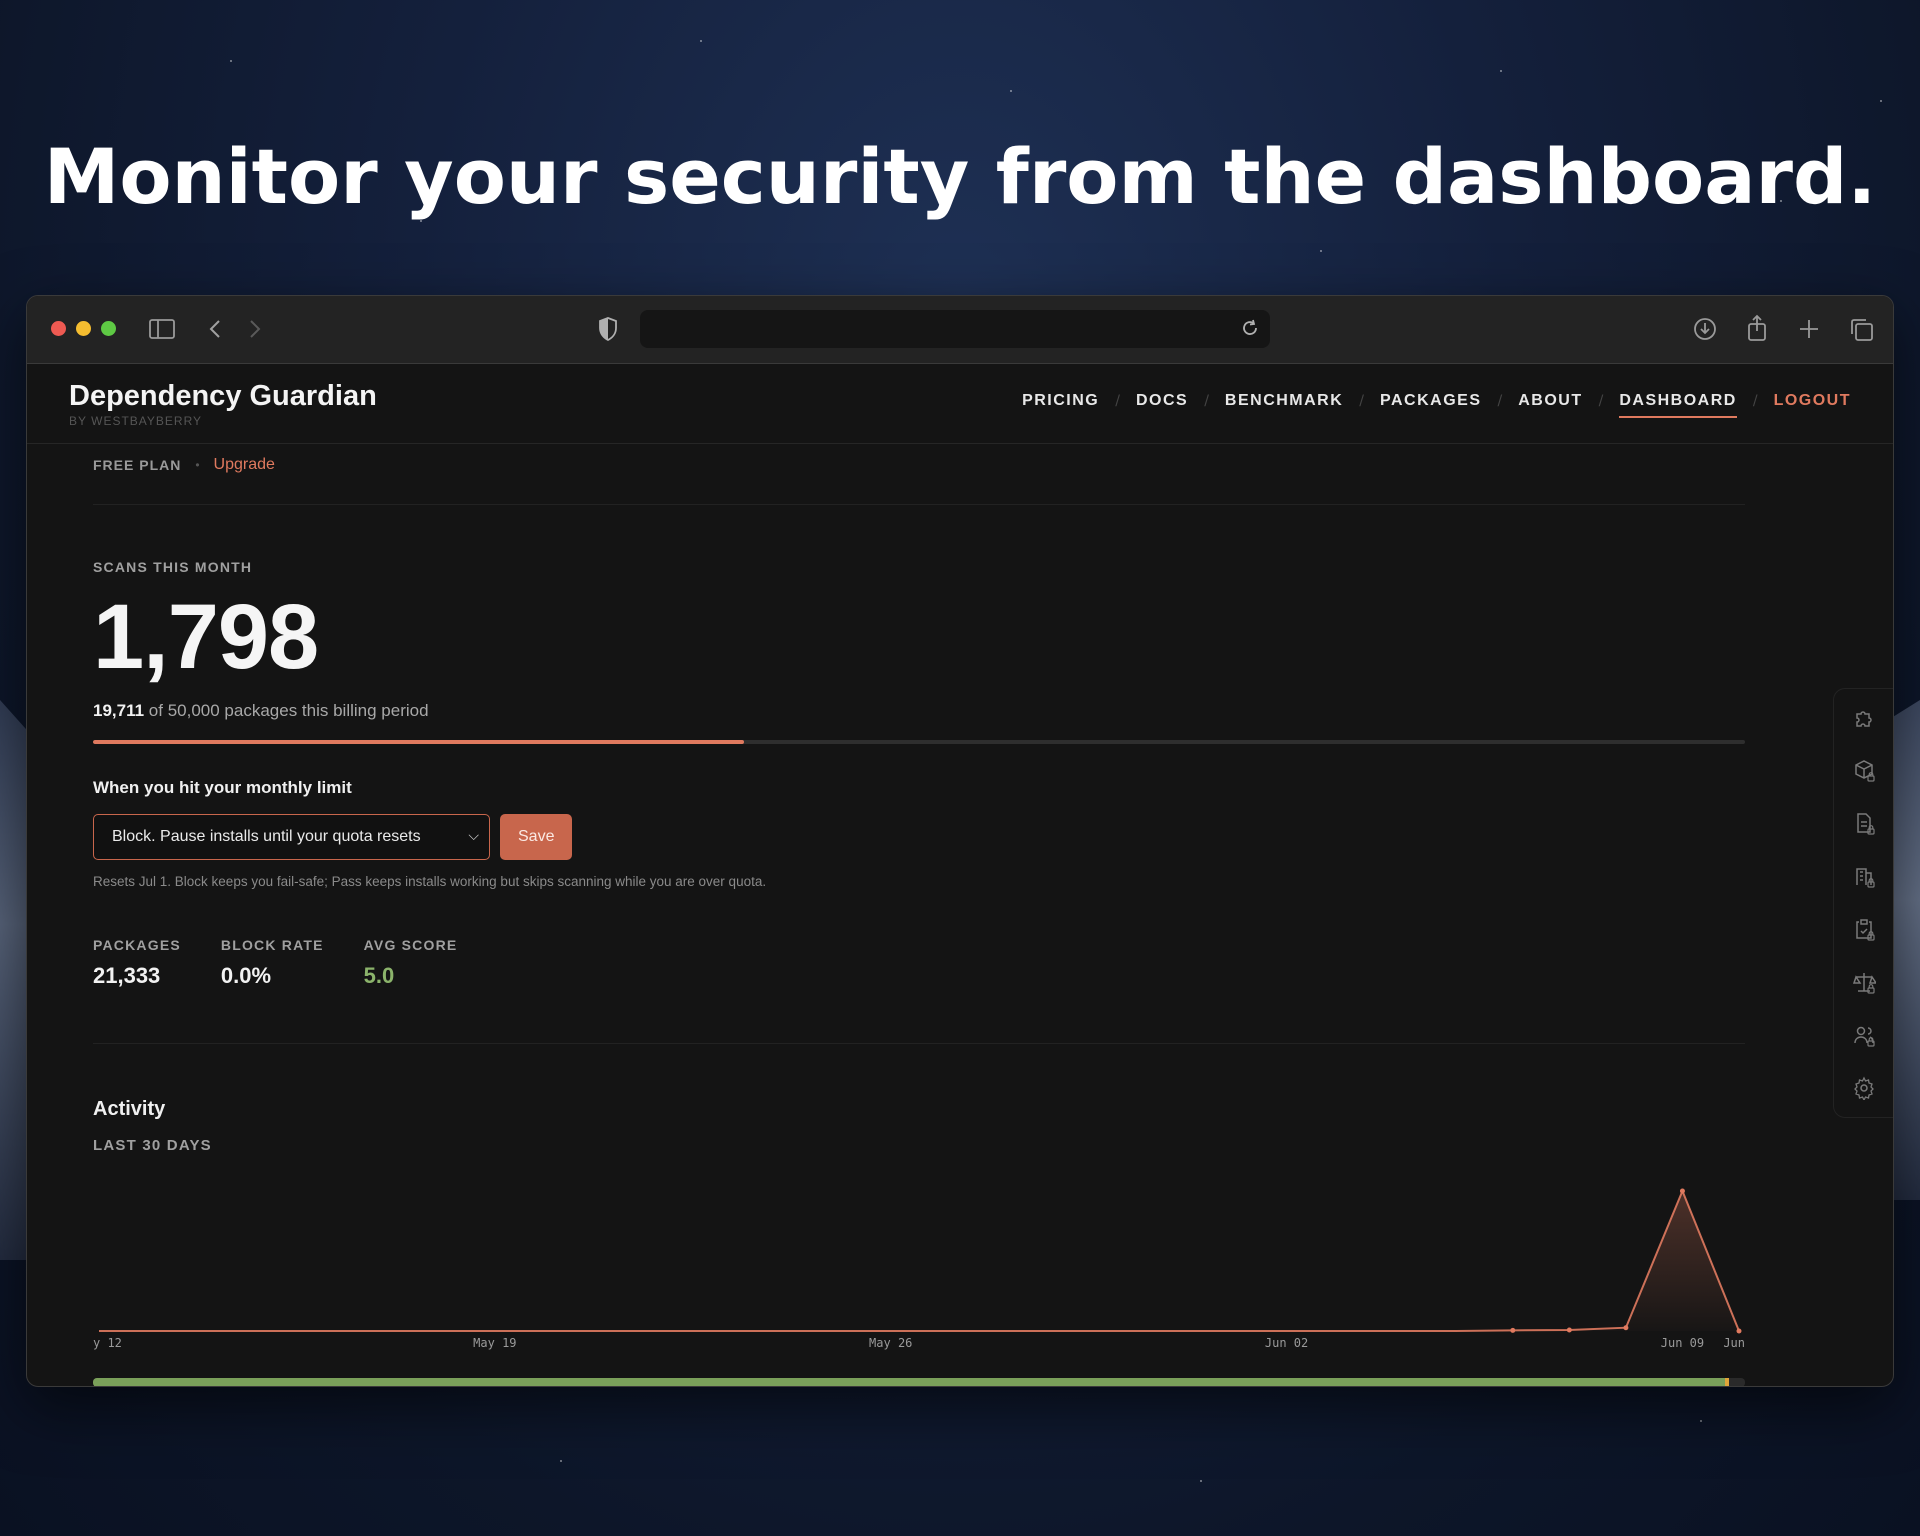  I want to click on activity-x-axis: y 12 May 19 May 26 Jun 02 Jun 09 Jun, so click(919, 1346).